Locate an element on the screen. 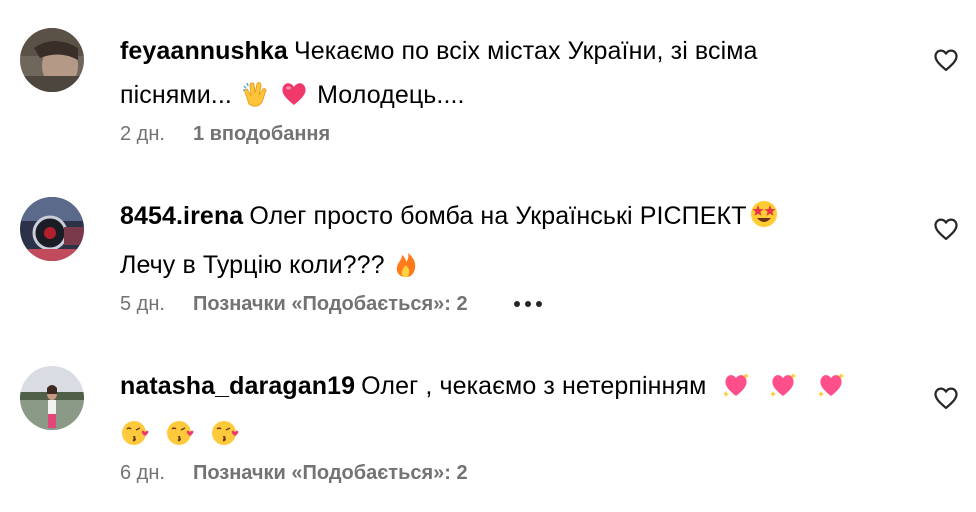  comment-text: Олег просто бомба на Українські РІСПЕКТ is located at coordinates (498, 216).